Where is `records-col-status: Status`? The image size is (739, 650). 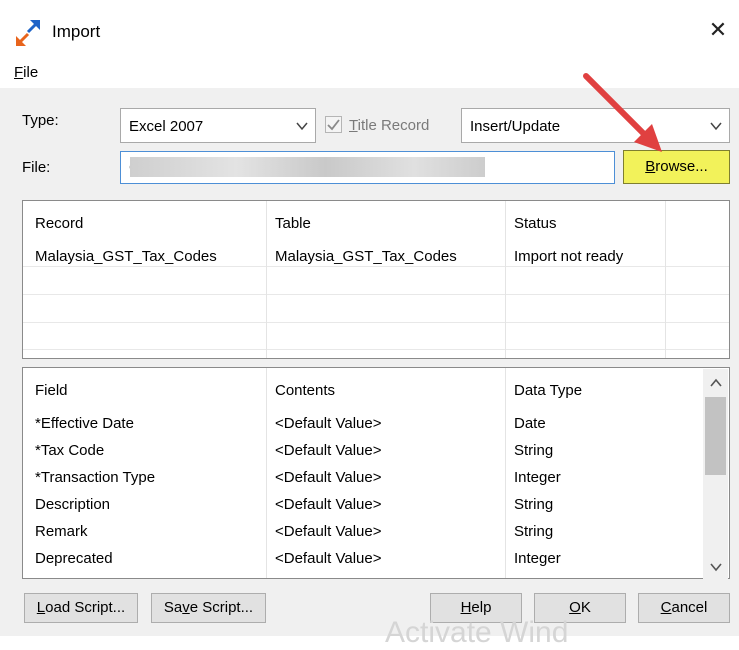 records-col-status: Status is located at coordinates (535, 223).